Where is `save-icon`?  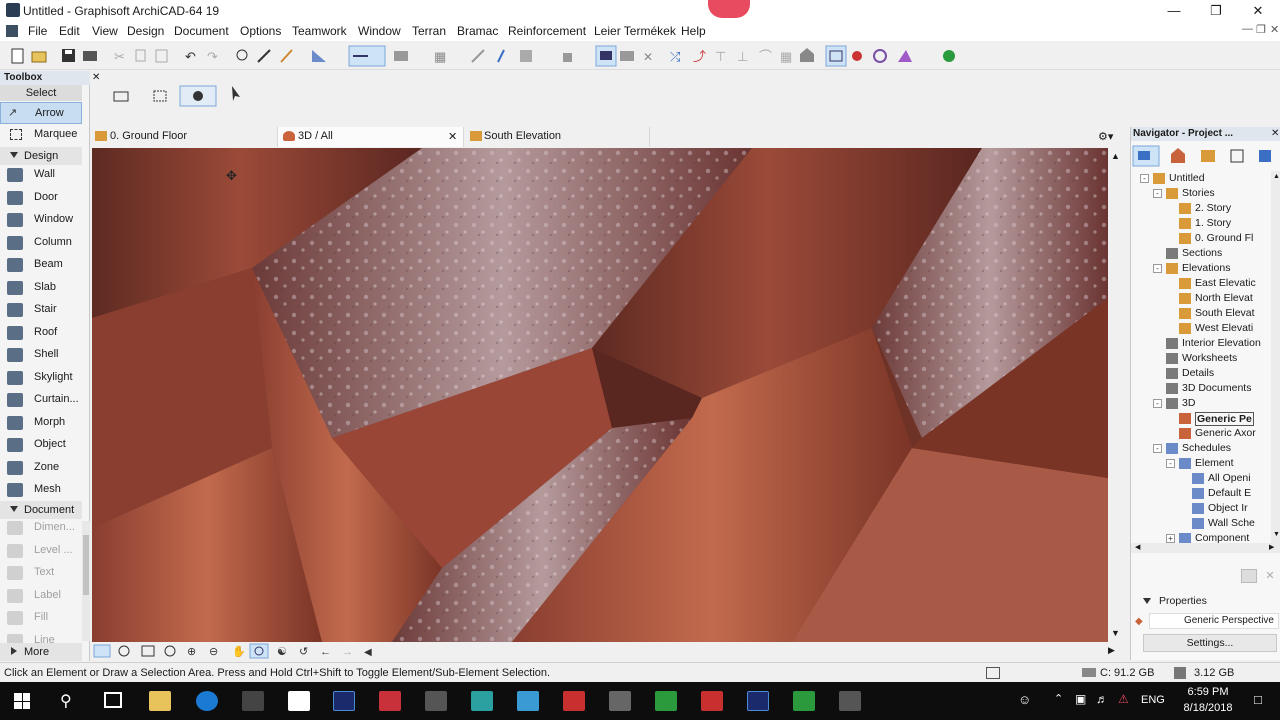 save-icon is located at coordinates (68, 55).